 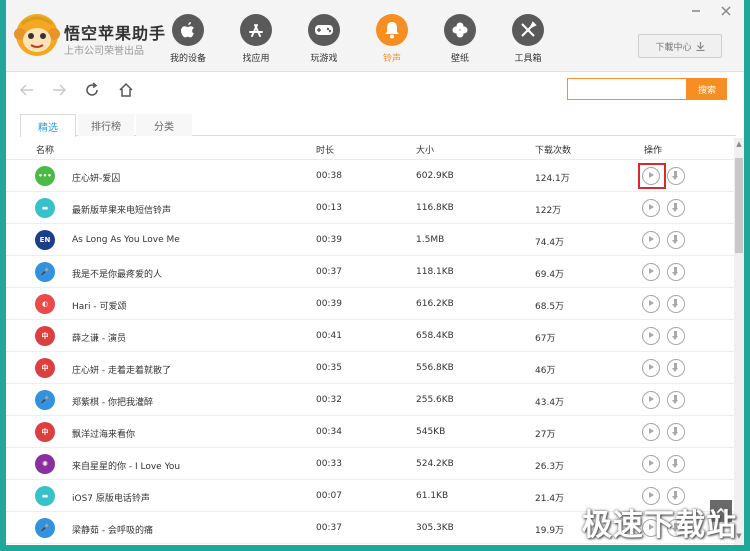 What do you see at coordinates (553, 151) in the screenshot?
I see `column-header-downloads: 下载次数` at bounding box center [553, 151].